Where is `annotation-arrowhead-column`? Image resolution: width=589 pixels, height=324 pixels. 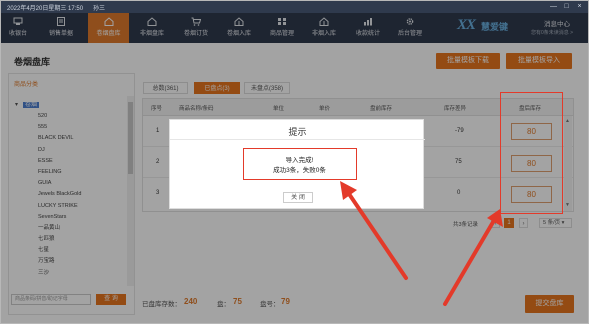
annotation-arrowhead-column is located at coordinates (495, 218).